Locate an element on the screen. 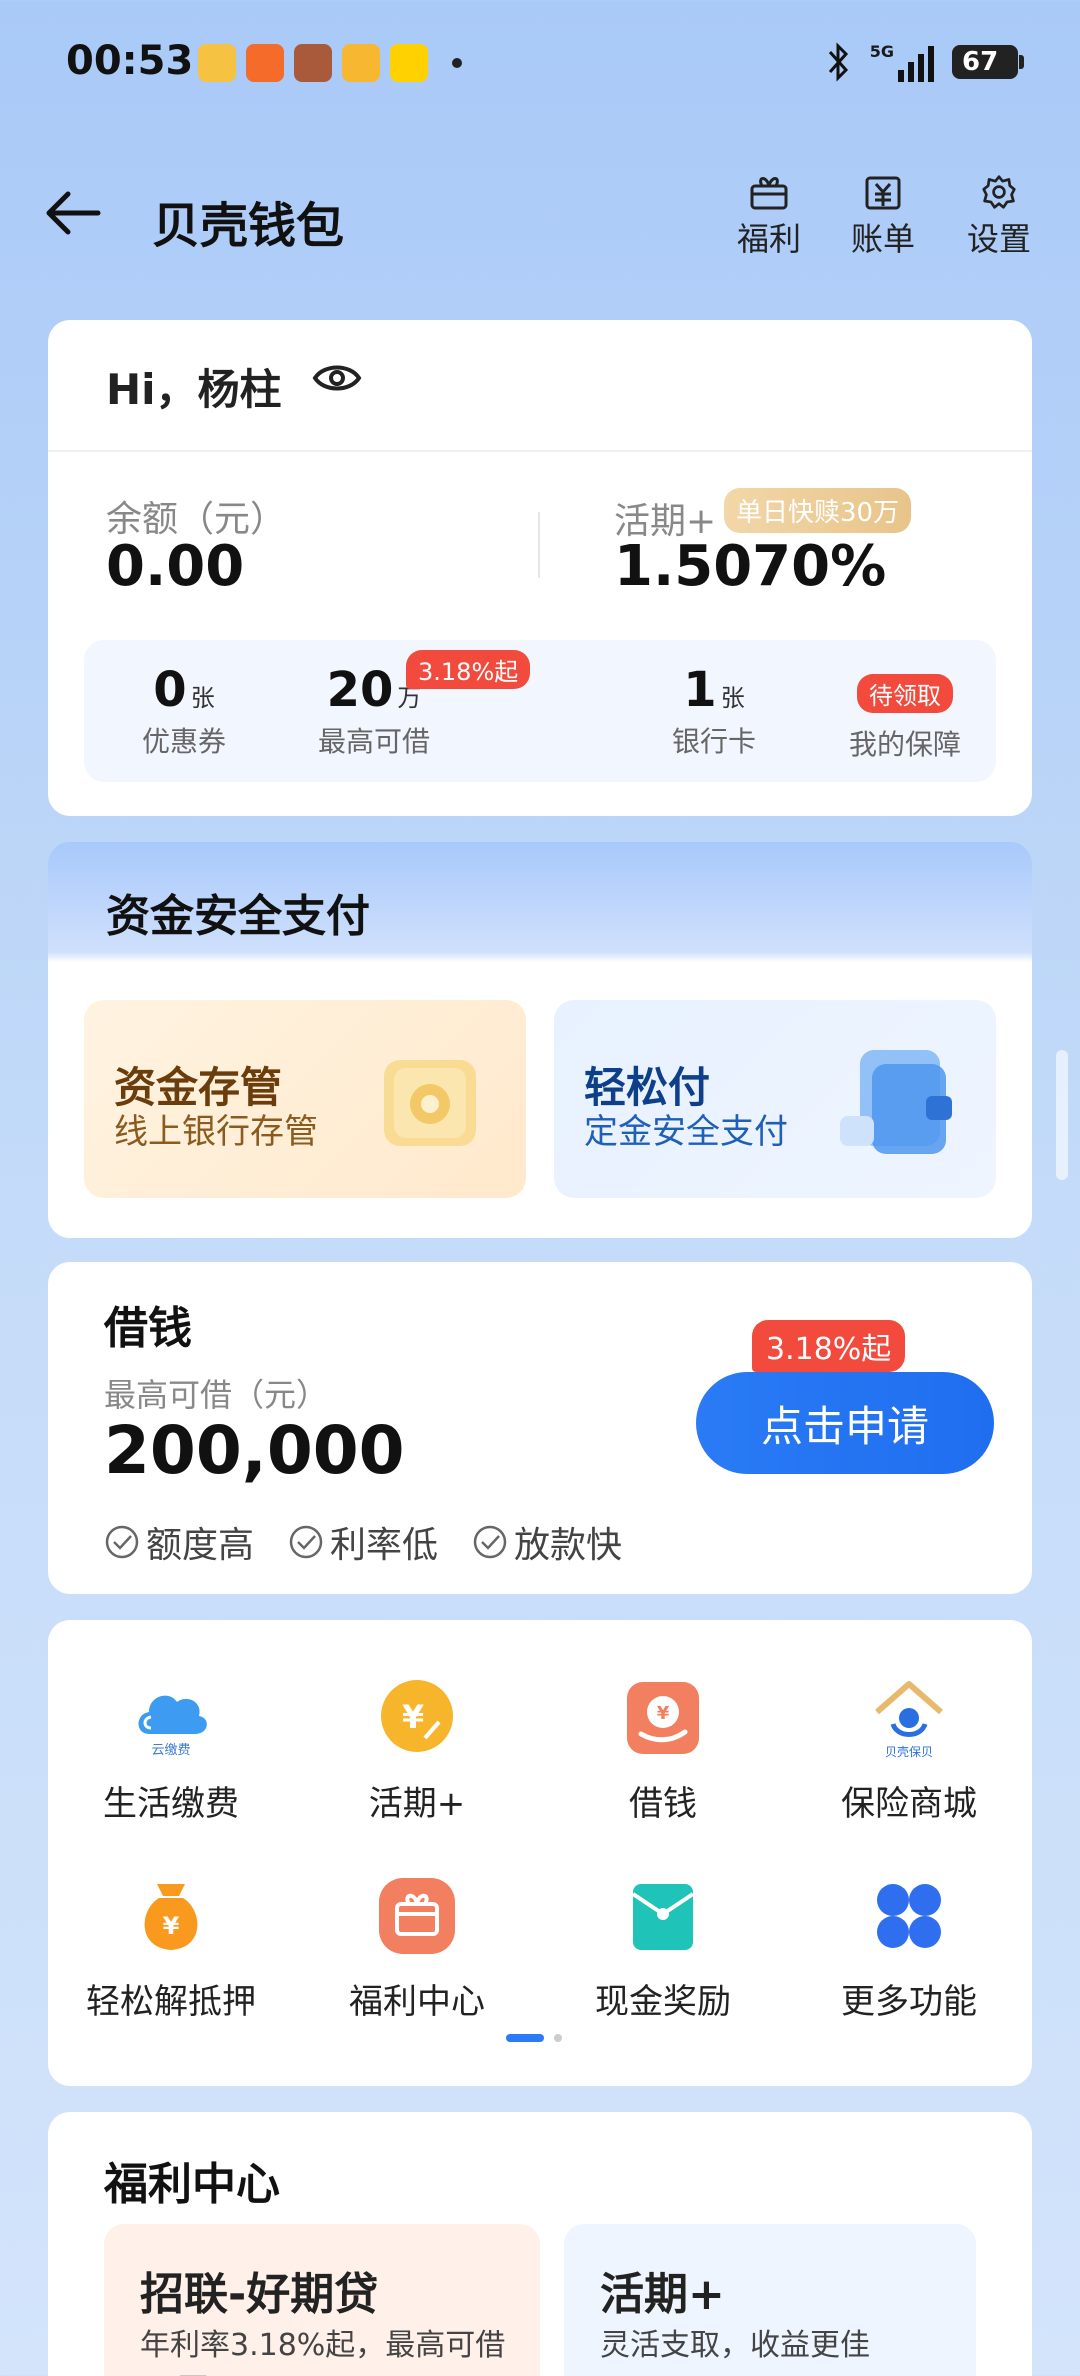  grid-item-loan: ¥ 借钱 is located at coordinates (663, 1750).